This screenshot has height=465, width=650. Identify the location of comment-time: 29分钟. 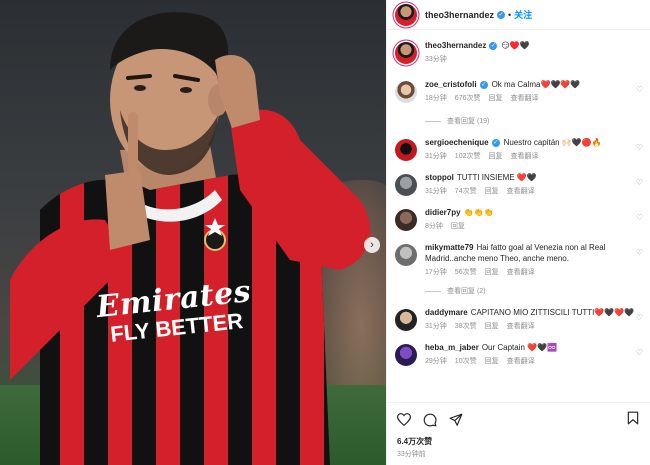
(436, 361).